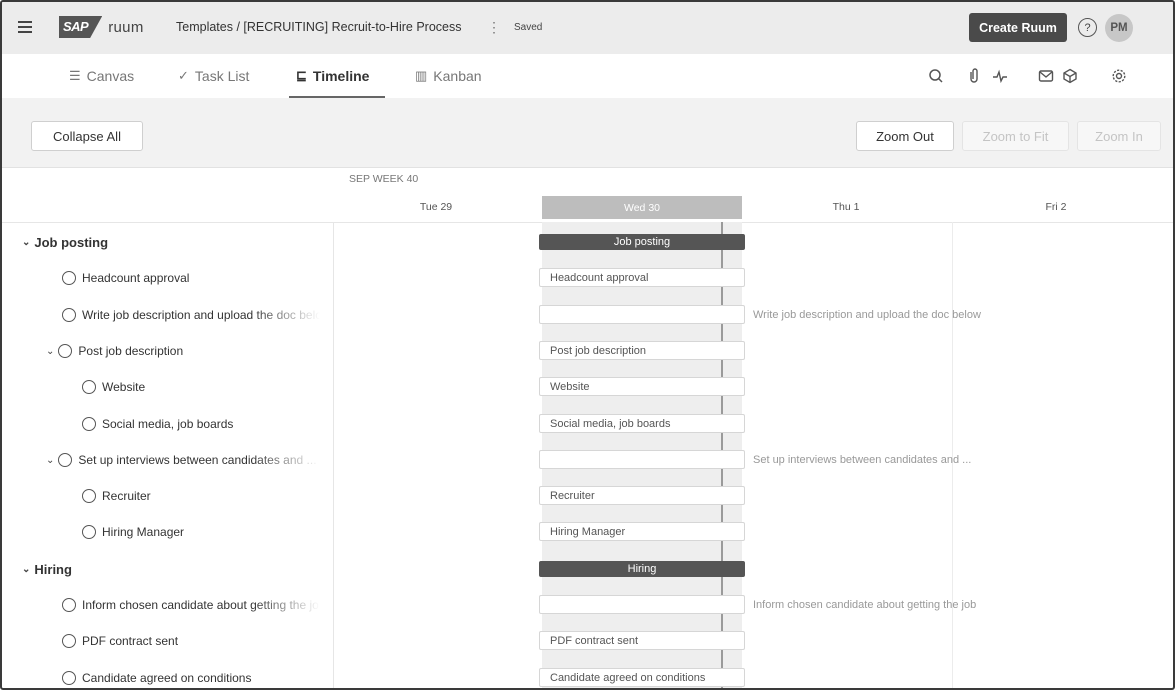 The height and width of the screenshot is (690, 1175). I want to click on logo: SAP ruum, so click(101, 27).